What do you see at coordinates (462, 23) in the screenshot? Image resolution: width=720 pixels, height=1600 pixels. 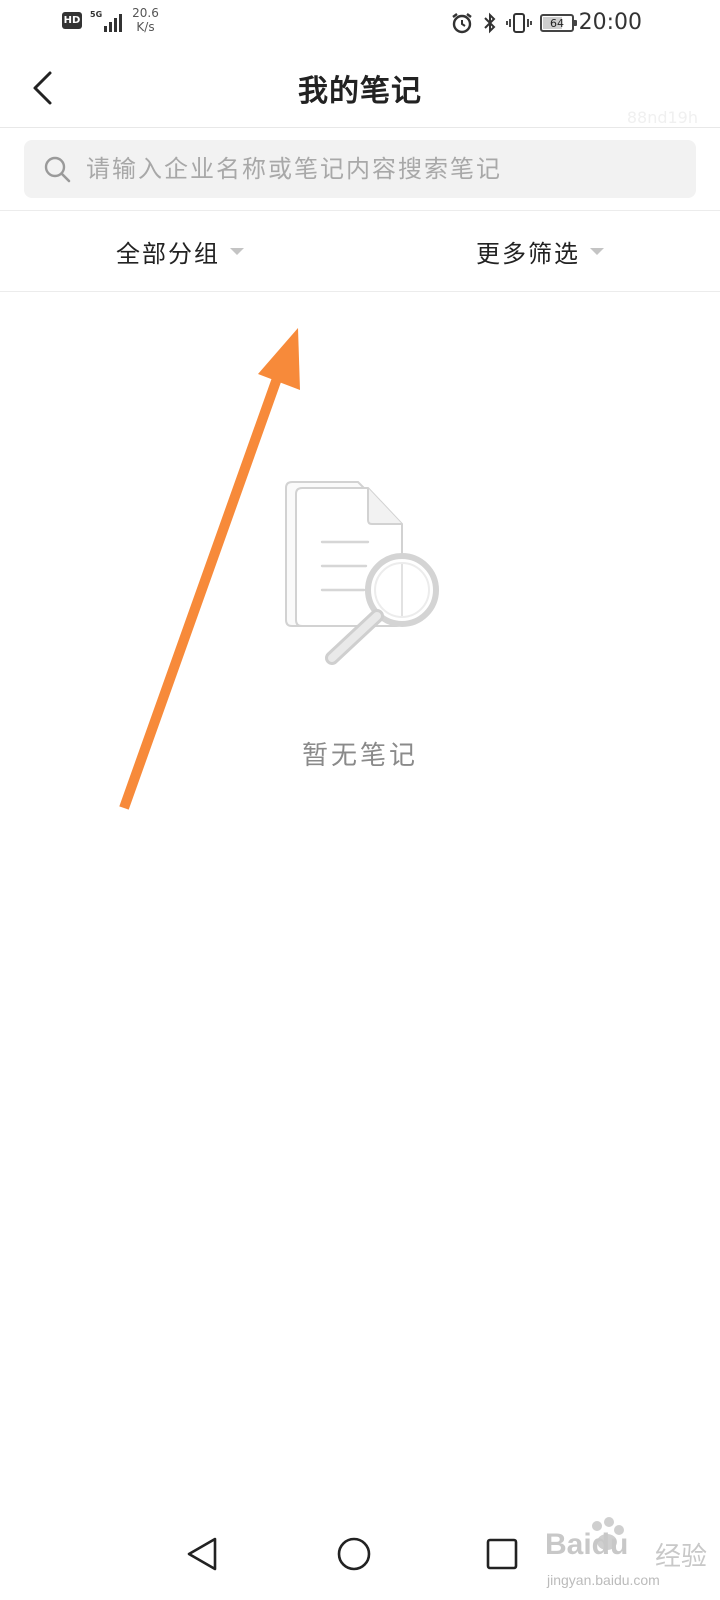 I see `alarm-icon` at bounding box center [462, 23].